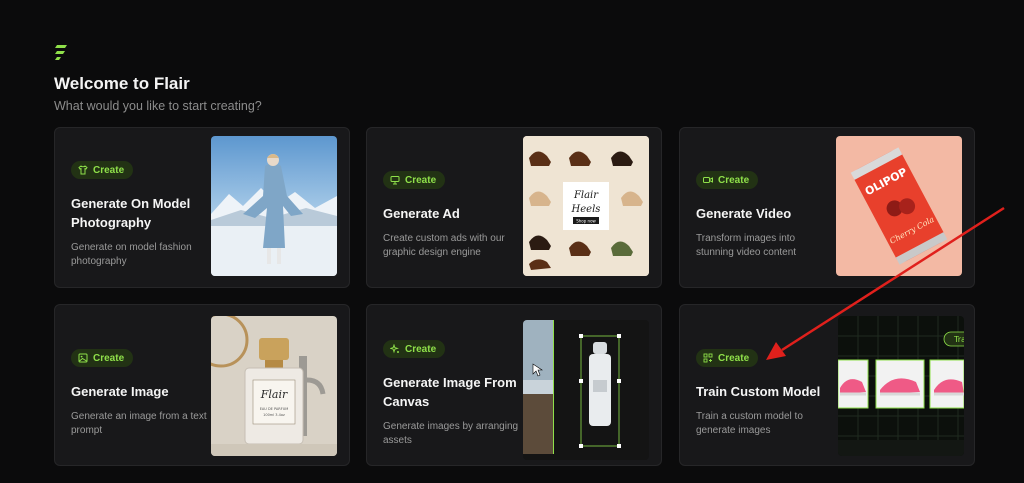 The height and width of the screenshot is (483, 1024). What do you see at coordinates (708, 358) in the screenshot?
I see `grid-icon` at bounding box center [708, 358].